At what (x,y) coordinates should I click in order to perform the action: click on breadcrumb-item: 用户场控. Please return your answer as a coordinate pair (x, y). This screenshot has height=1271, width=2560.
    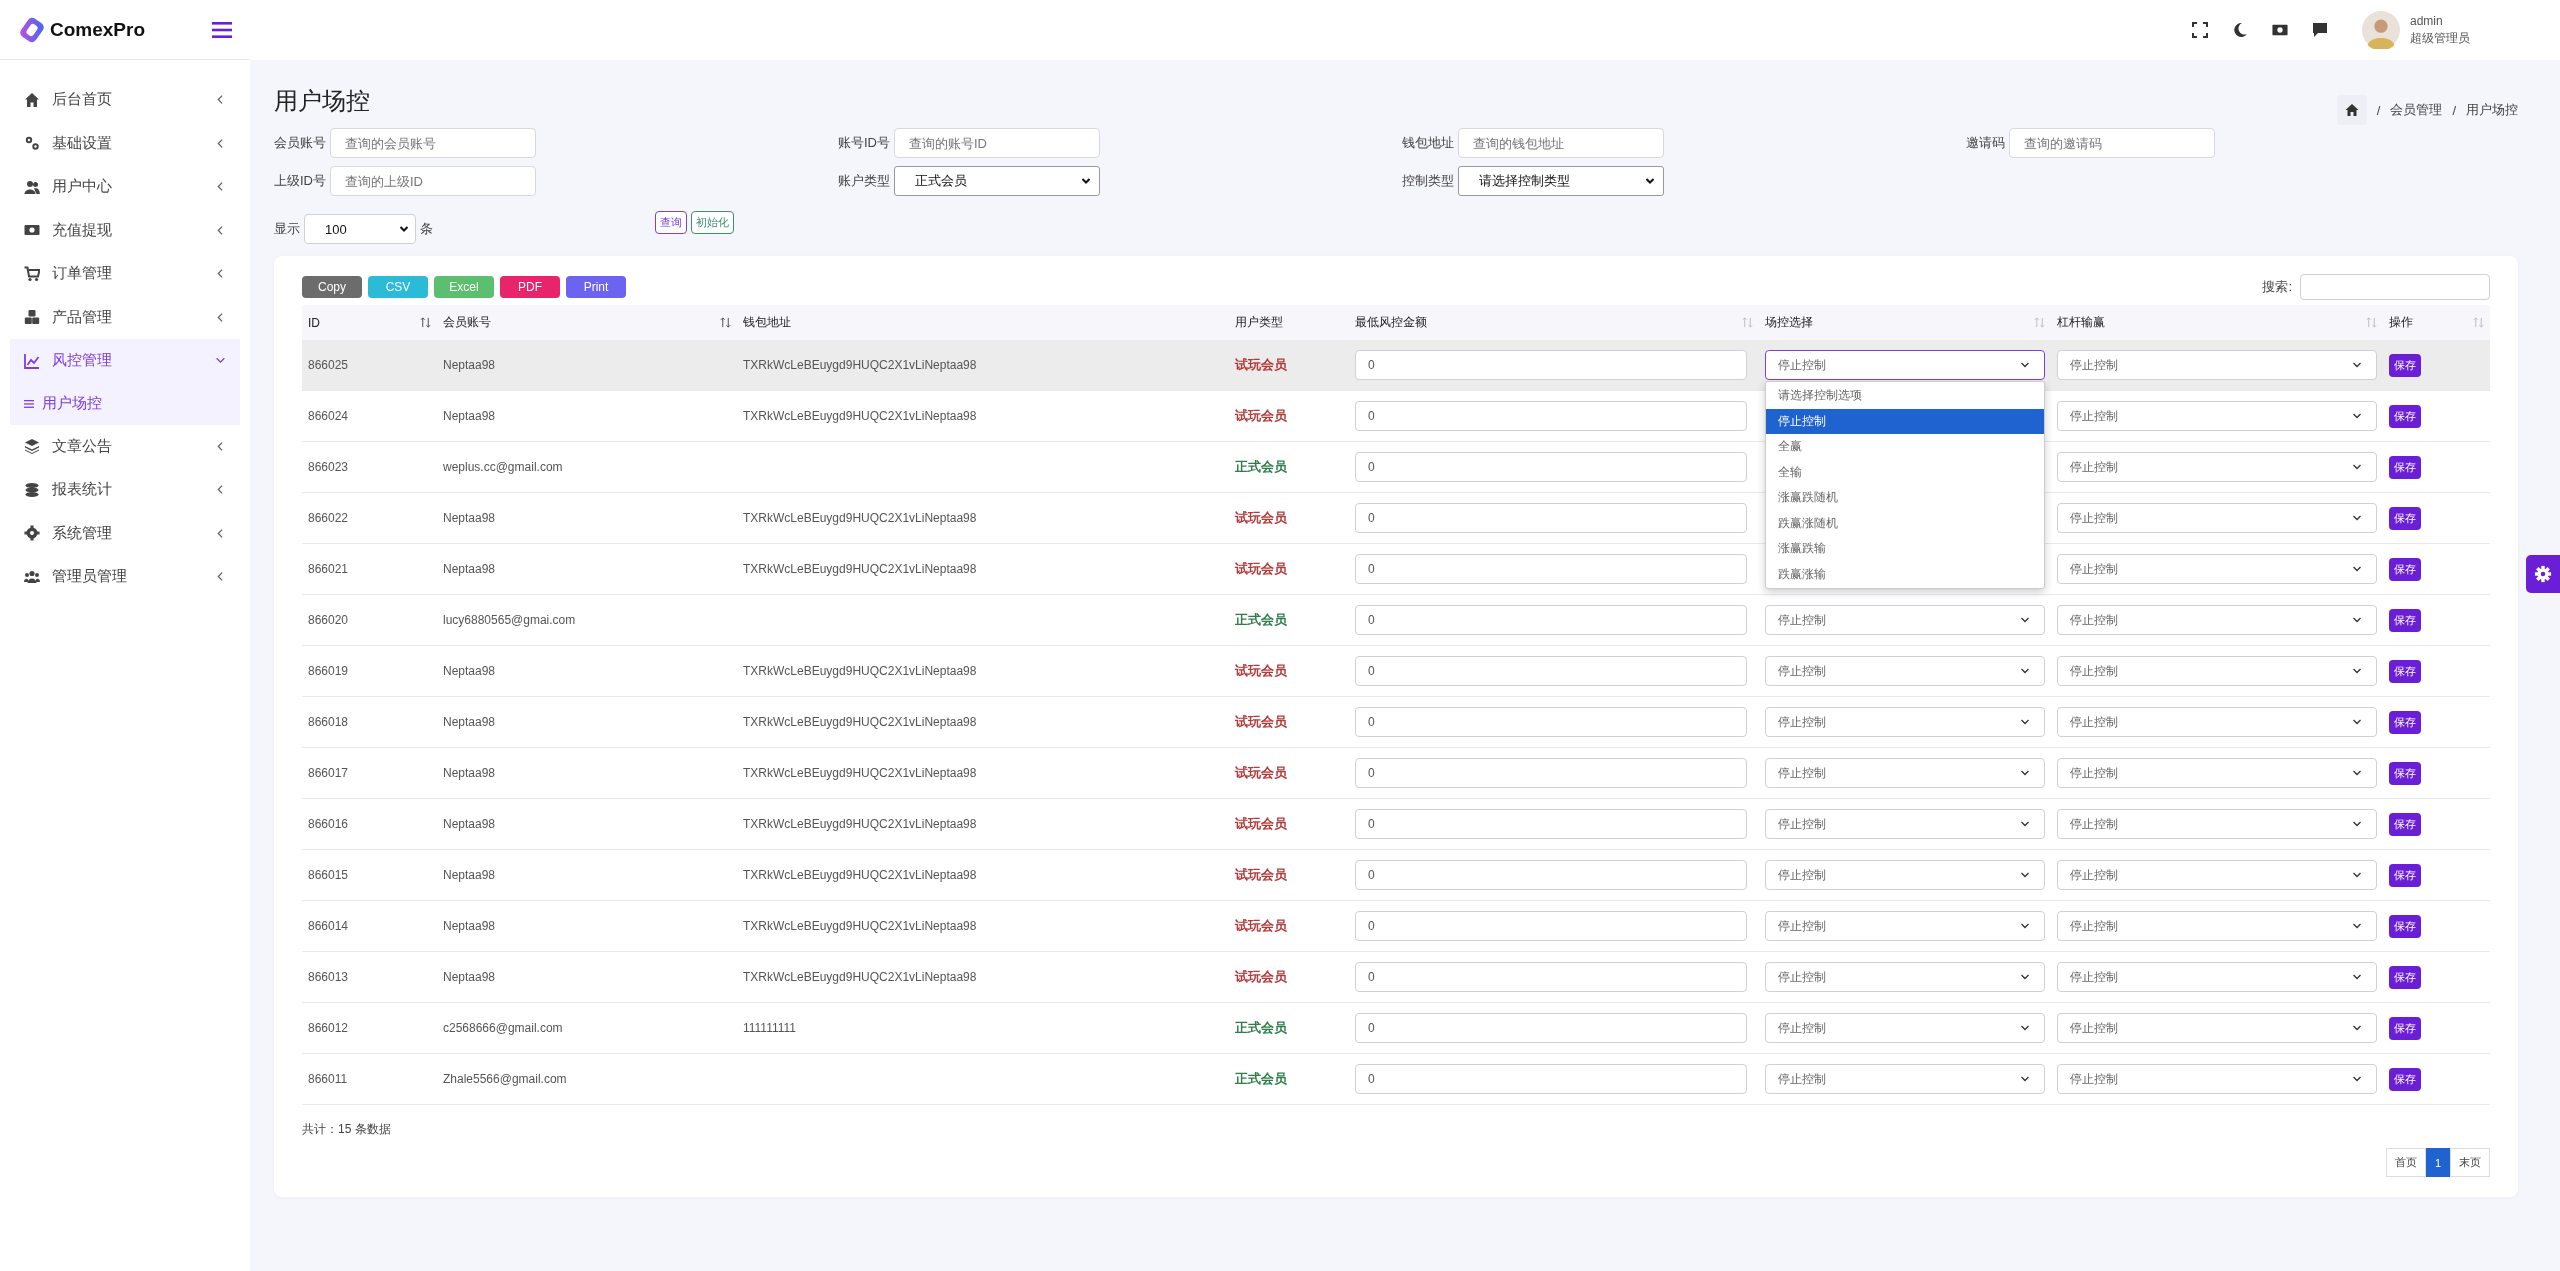
    Looking at the image, I should click on (2492, 110).